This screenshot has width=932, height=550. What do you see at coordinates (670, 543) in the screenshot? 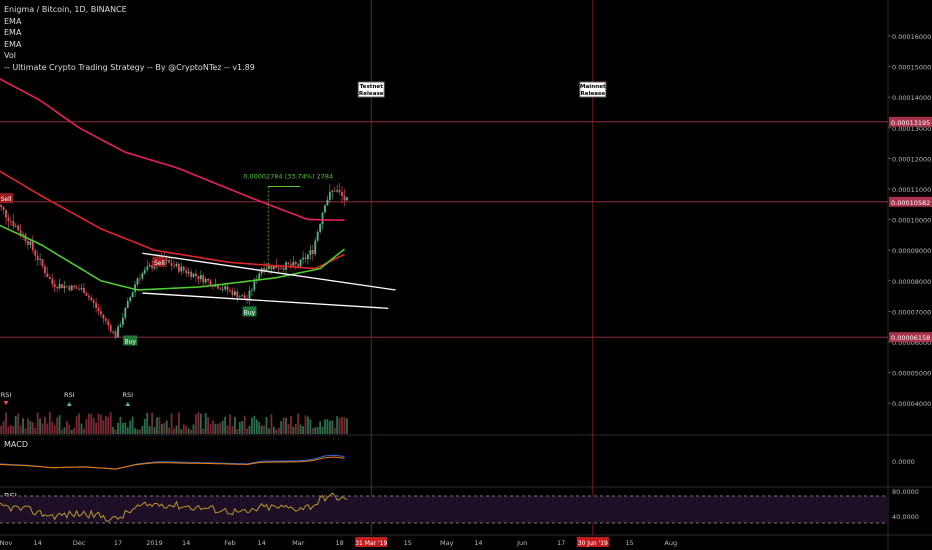
I see `x-tick-label: Aug` at bounding box center [670, 543].